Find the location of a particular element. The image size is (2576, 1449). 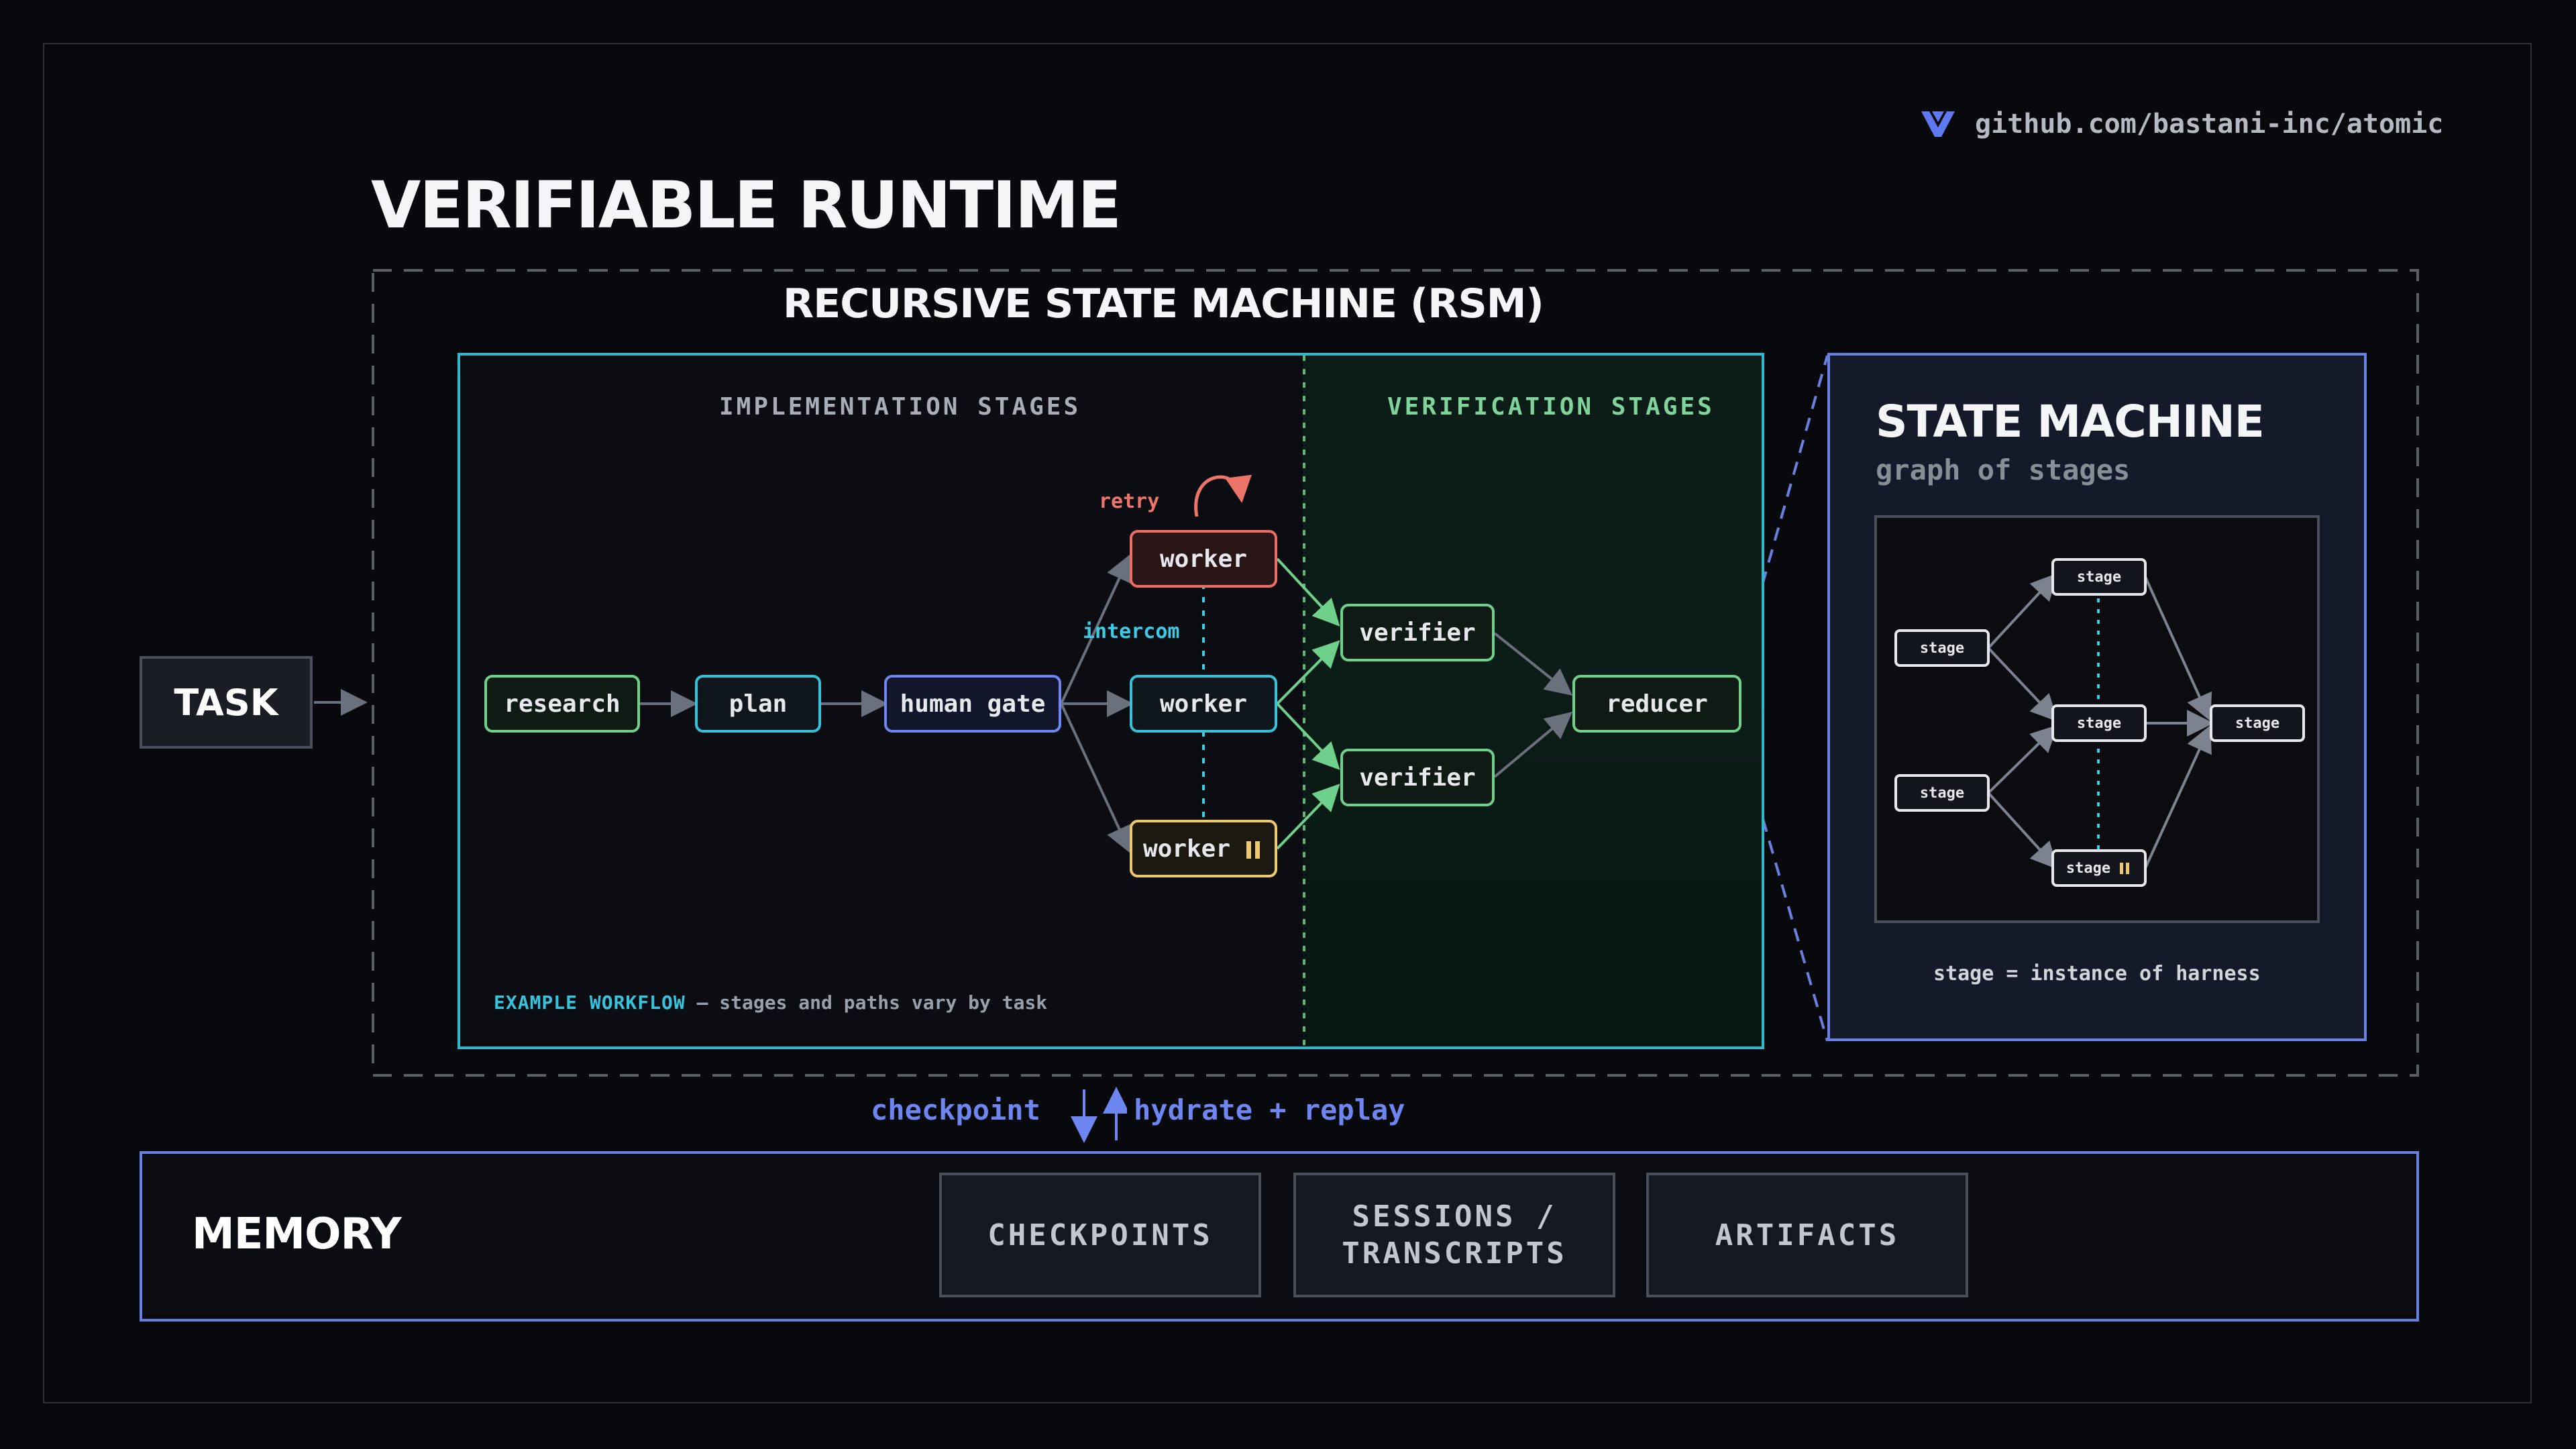

atomic-logo-icon is located at coordinates (1938, 124).